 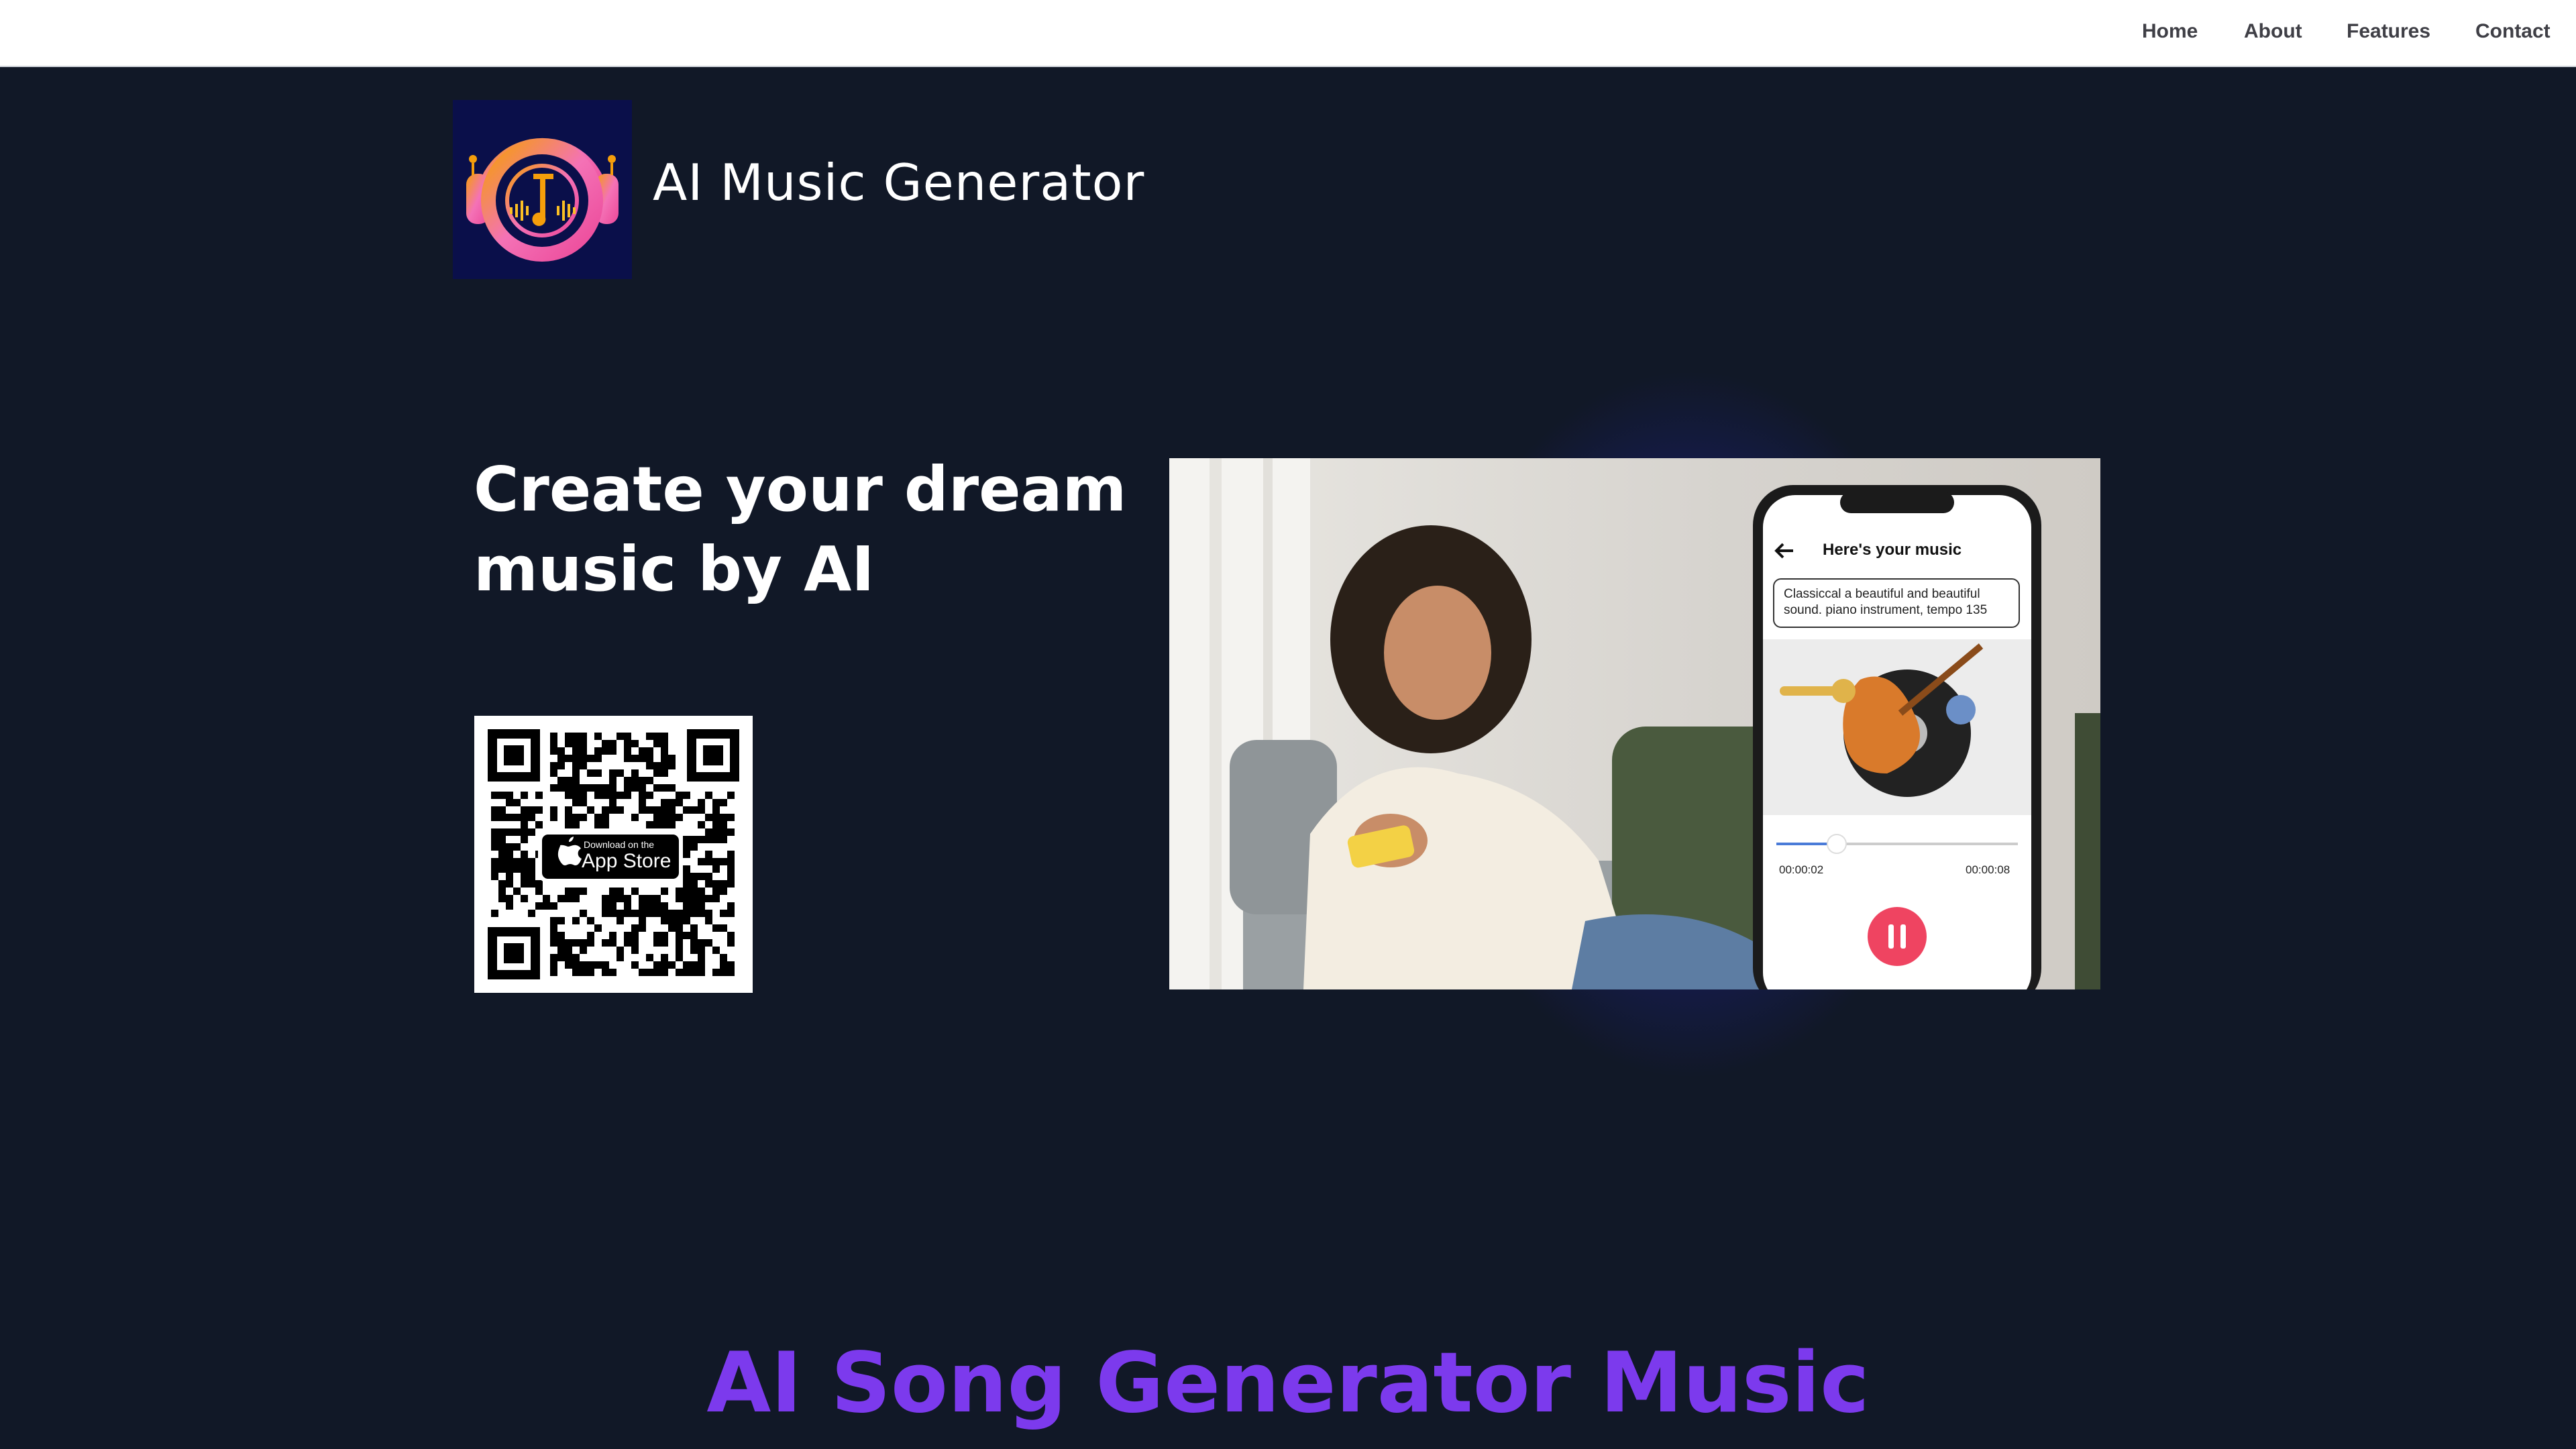 What do you see at coordinates (1897, 936) in the screenshot?
I see `pause-button` at bounding box center [1897, 936].